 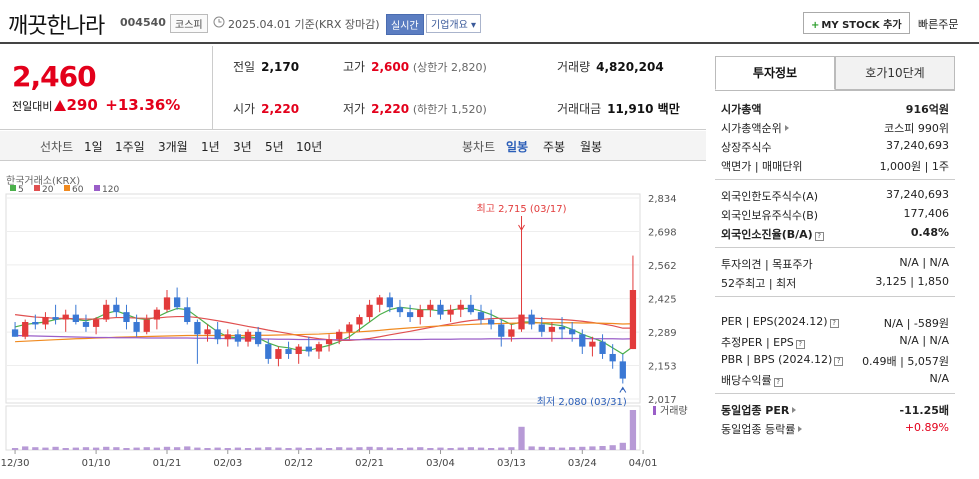 What do you see at coordinates (800, 429) in the screenshot?
I see `chevron-right-icon` at bounding box center [800, 429].